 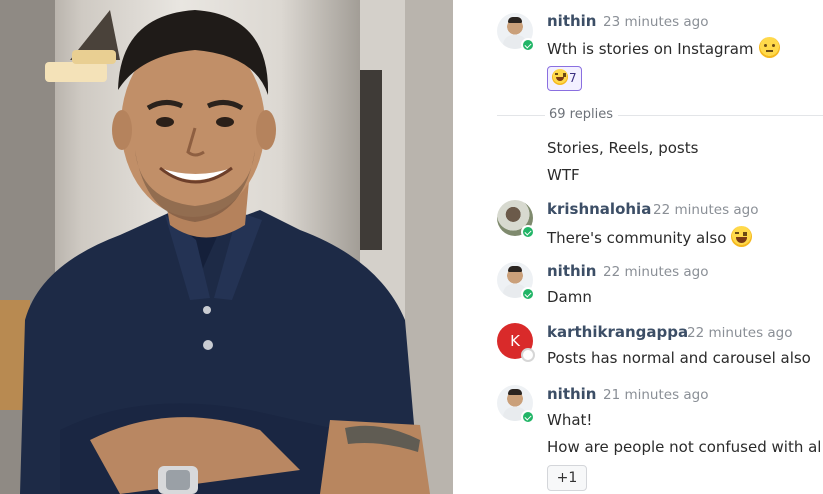 What do you see at coordinates (569, 297) in the screenshot?
I see `message-text: Damn` at bounding box center [569, 297].